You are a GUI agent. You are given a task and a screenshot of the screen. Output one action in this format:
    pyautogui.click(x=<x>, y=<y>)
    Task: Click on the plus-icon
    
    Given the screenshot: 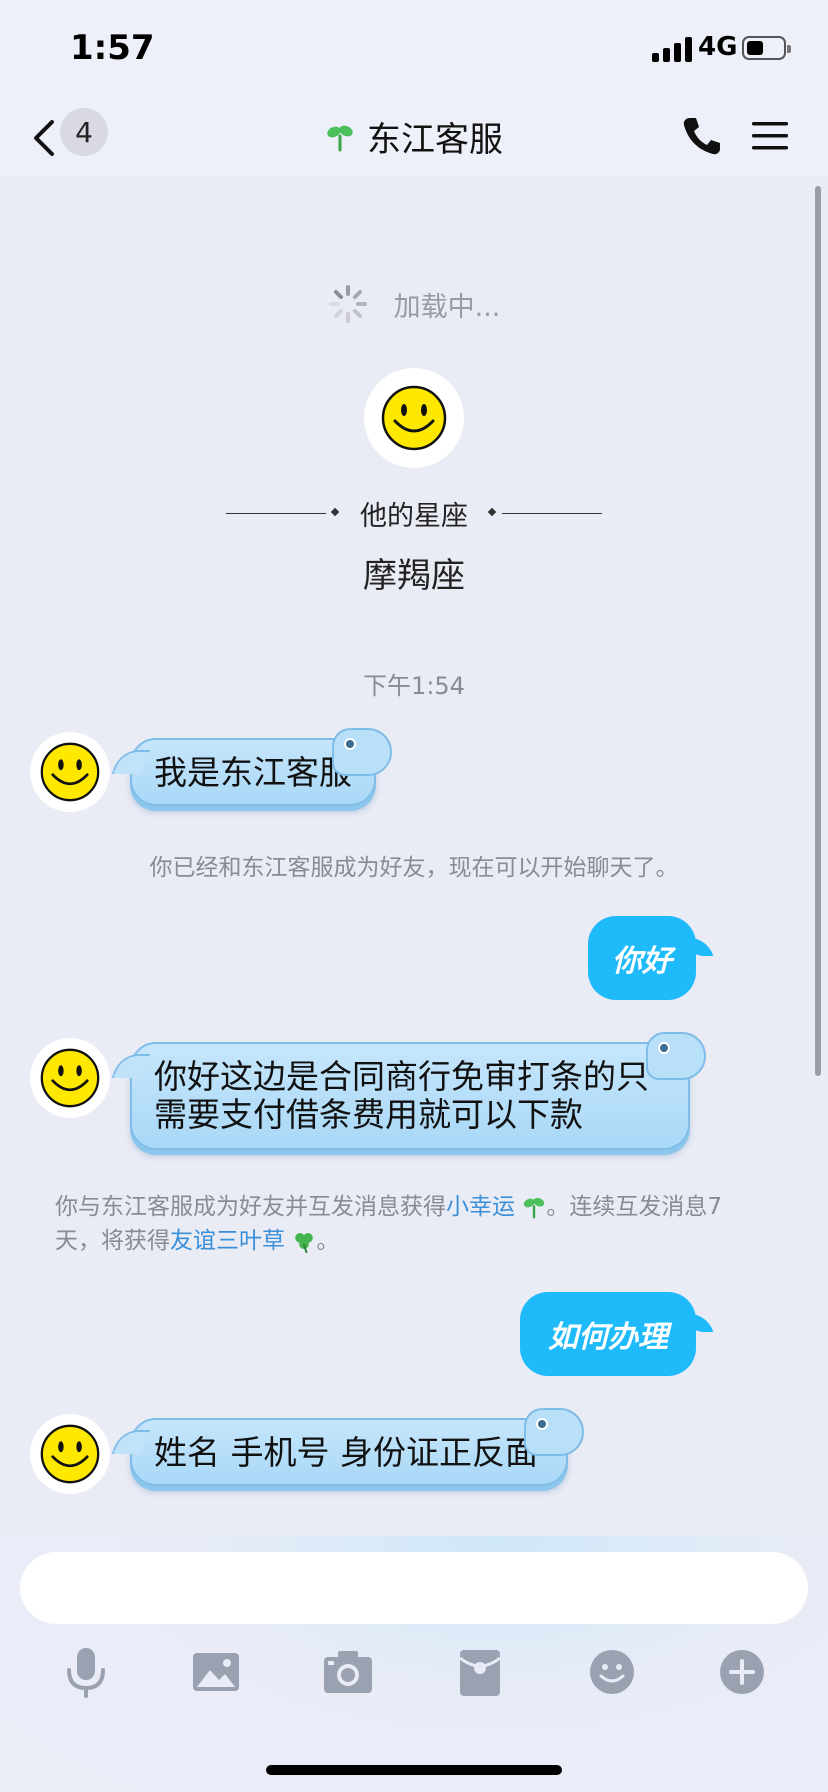 What is the action you would take?
    pyautogui.click(x=742, y=1672)
    